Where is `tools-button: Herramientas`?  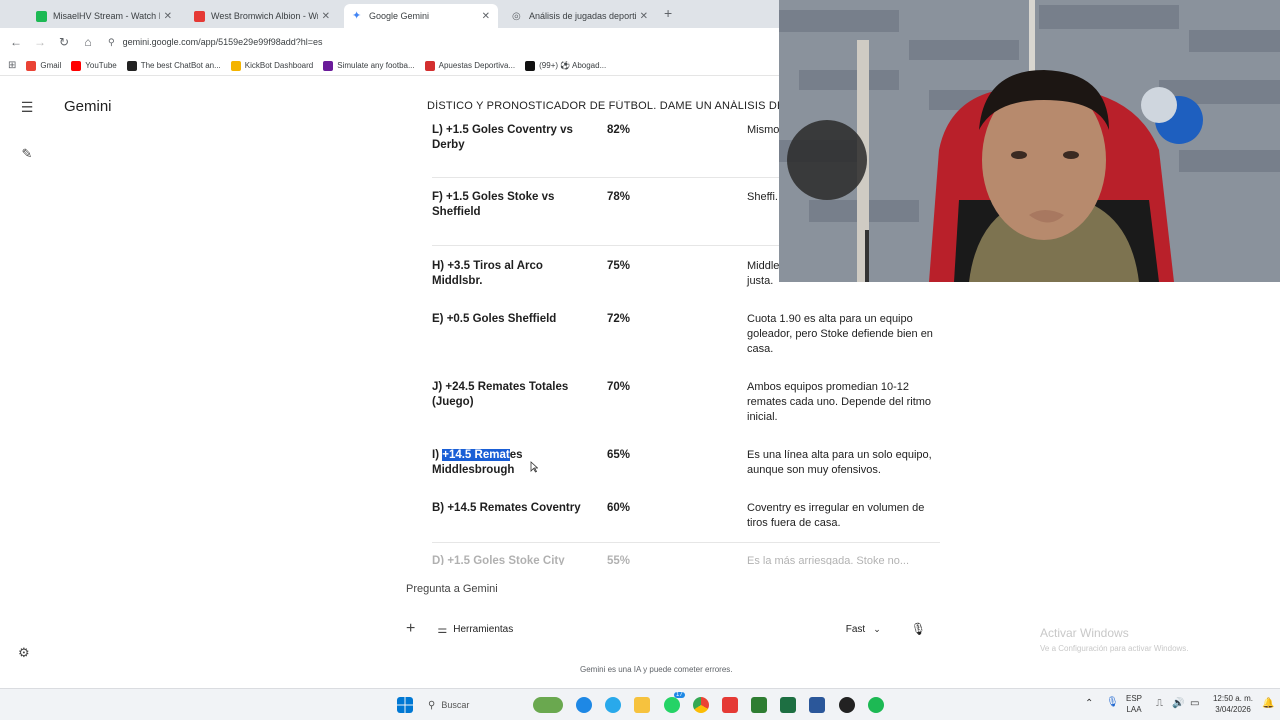
tools-button: Herramientas is located at coordinates (483, 629).